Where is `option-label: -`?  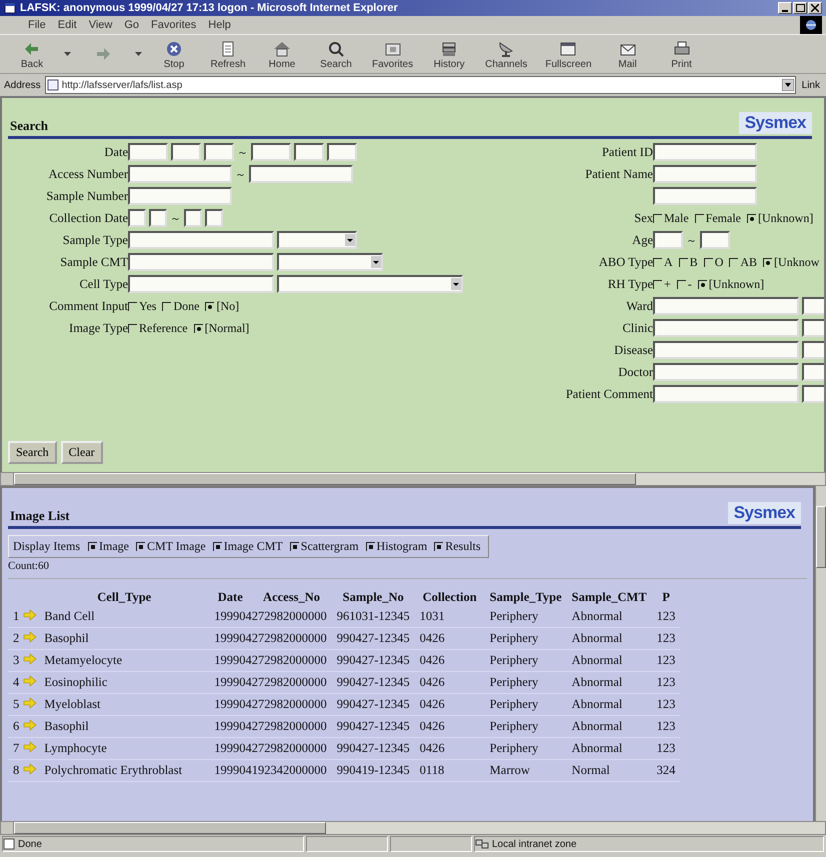 option-label: - is located at coordinates (690, 284).